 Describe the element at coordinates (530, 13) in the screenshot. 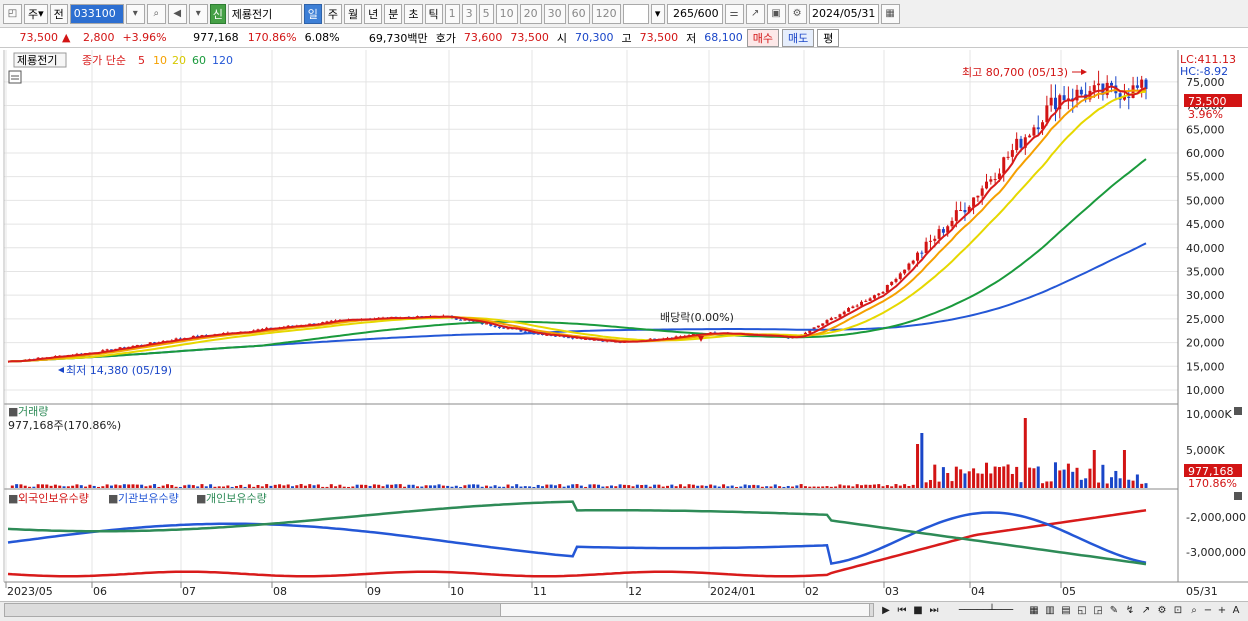

I see `interval-20: 20` at that location.